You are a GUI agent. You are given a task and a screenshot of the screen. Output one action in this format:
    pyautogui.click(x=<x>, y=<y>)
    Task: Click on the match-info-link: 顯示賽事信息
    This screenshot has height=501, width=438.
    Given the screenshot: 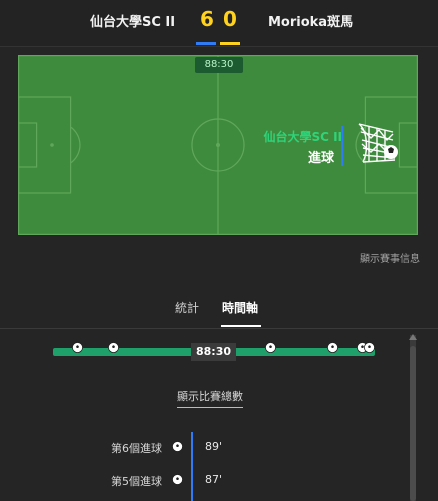 What is the action you would take?
    pyautogui.click(x=390, y=257)
    